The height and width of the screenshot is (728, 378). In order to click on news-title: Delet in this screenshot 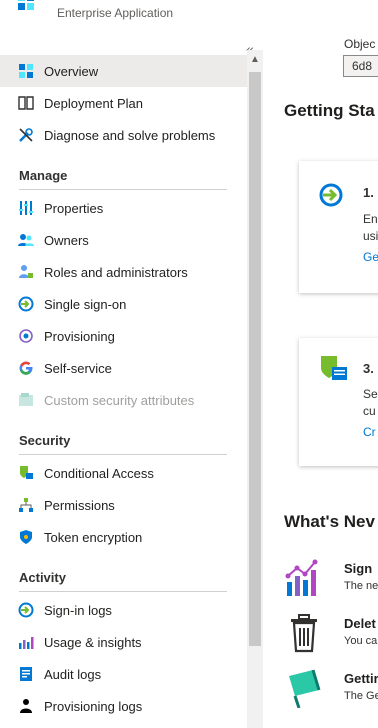, I will do `click(360, 623)`.